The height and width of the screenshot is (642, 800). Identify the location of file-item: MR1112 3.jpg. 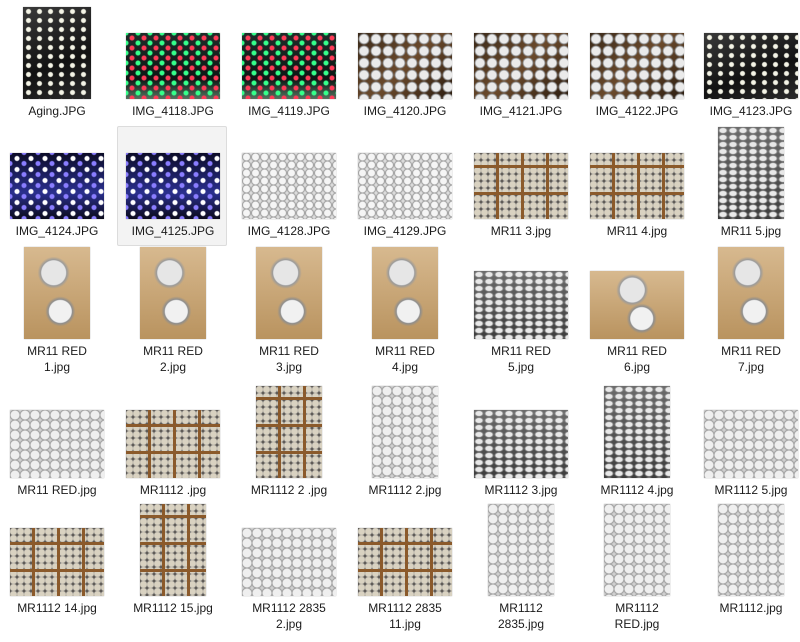
(520, 452).